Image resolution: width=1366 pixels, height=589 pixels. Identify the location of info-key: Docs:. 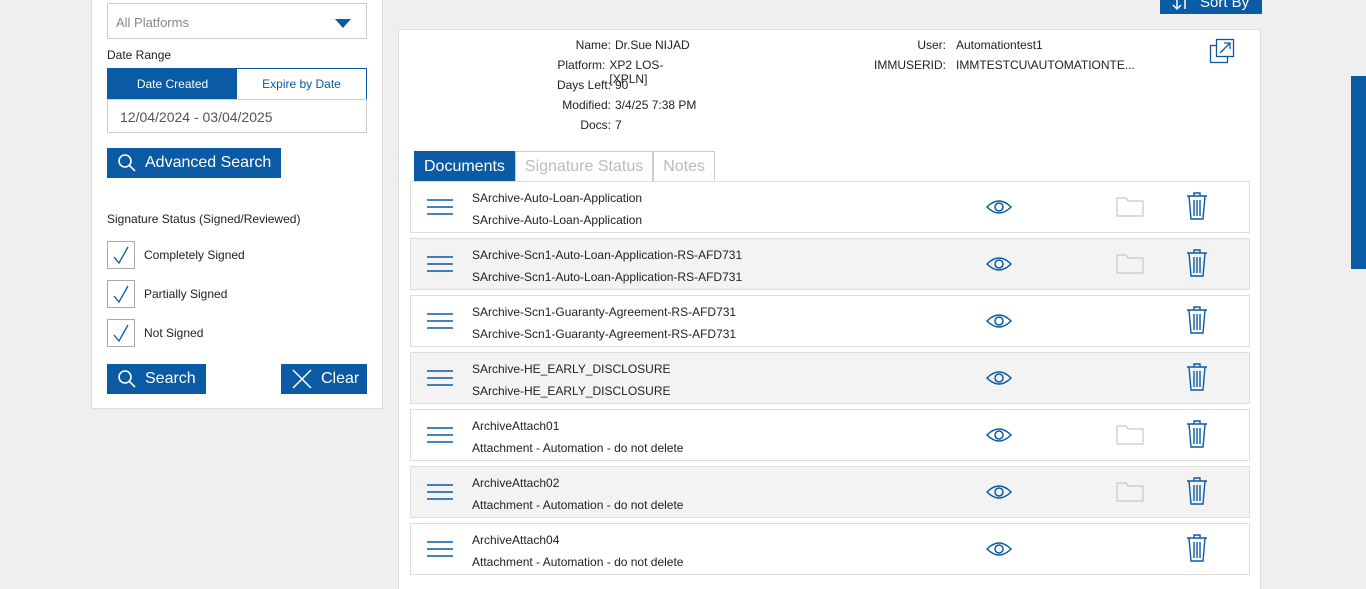
(595, 125).